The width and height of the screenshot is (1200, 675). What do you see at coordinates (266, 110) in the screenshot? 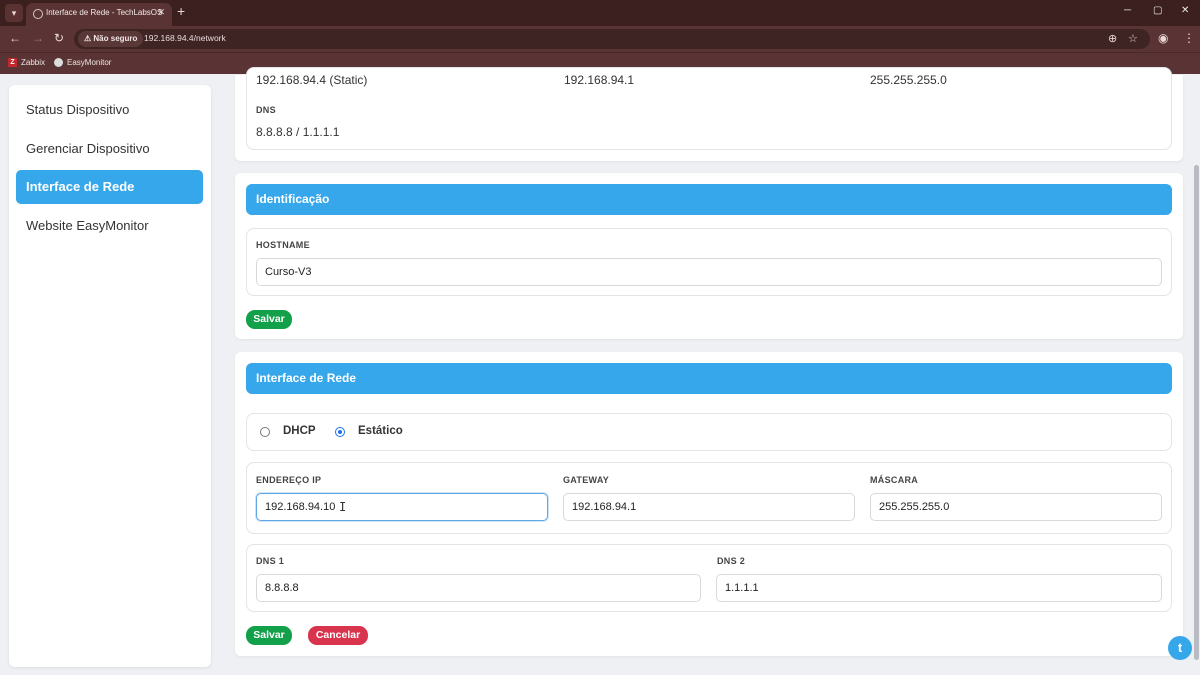
I see `dns-label: DNS` at bounding box center [266, 110].